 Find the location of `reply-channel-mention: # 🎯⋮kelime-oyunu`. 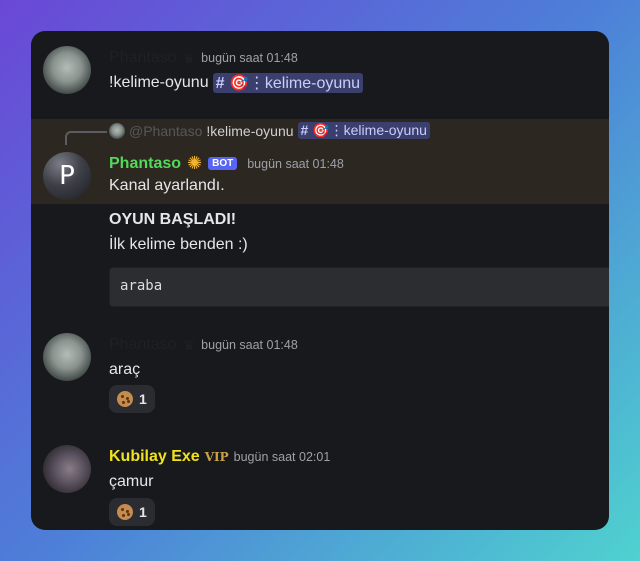

reply-channel-mention: # 🎯⋮kelime-oyunu is located at coordinates (363, 130).